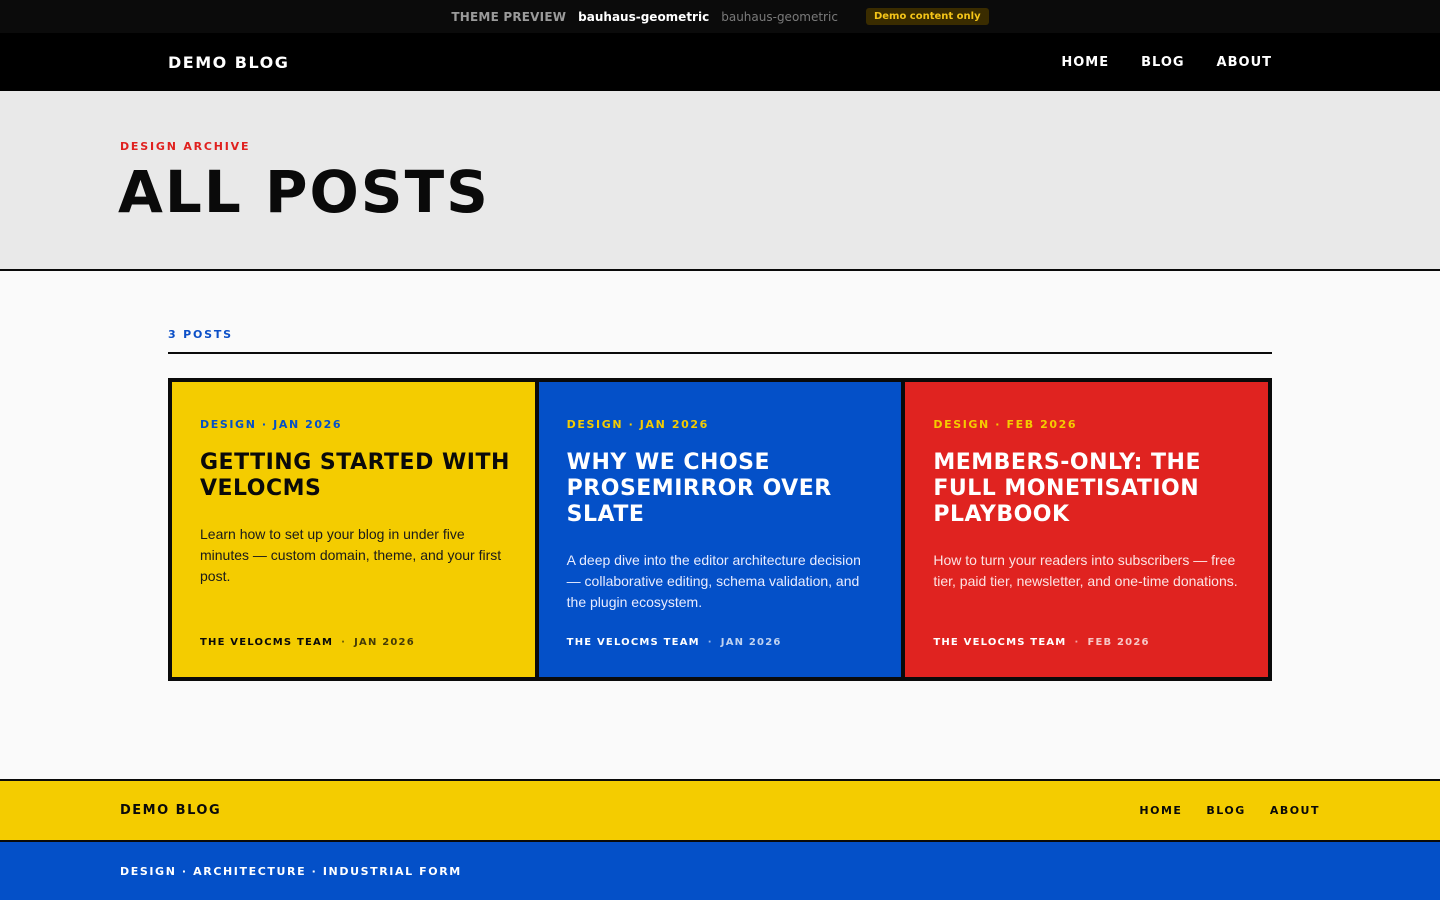  Describe the element at coordinates (779, 17) in the screenshot. I see `alt-theme-name: bauhaus-geometric` at that location.